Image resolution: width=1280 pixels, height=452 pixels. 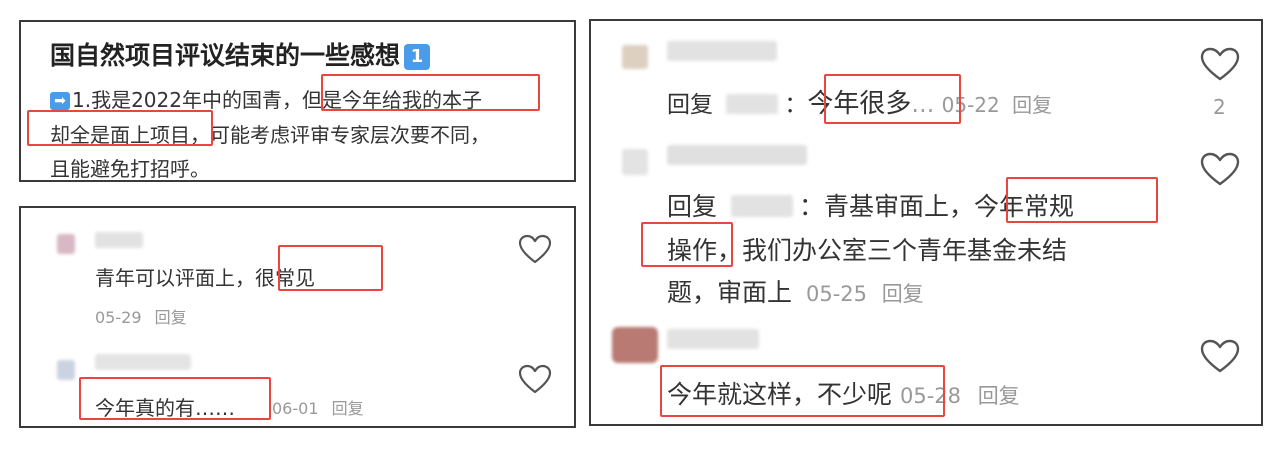 I want to click on keycap-one-icon: 1, so click(x=417, y=57).